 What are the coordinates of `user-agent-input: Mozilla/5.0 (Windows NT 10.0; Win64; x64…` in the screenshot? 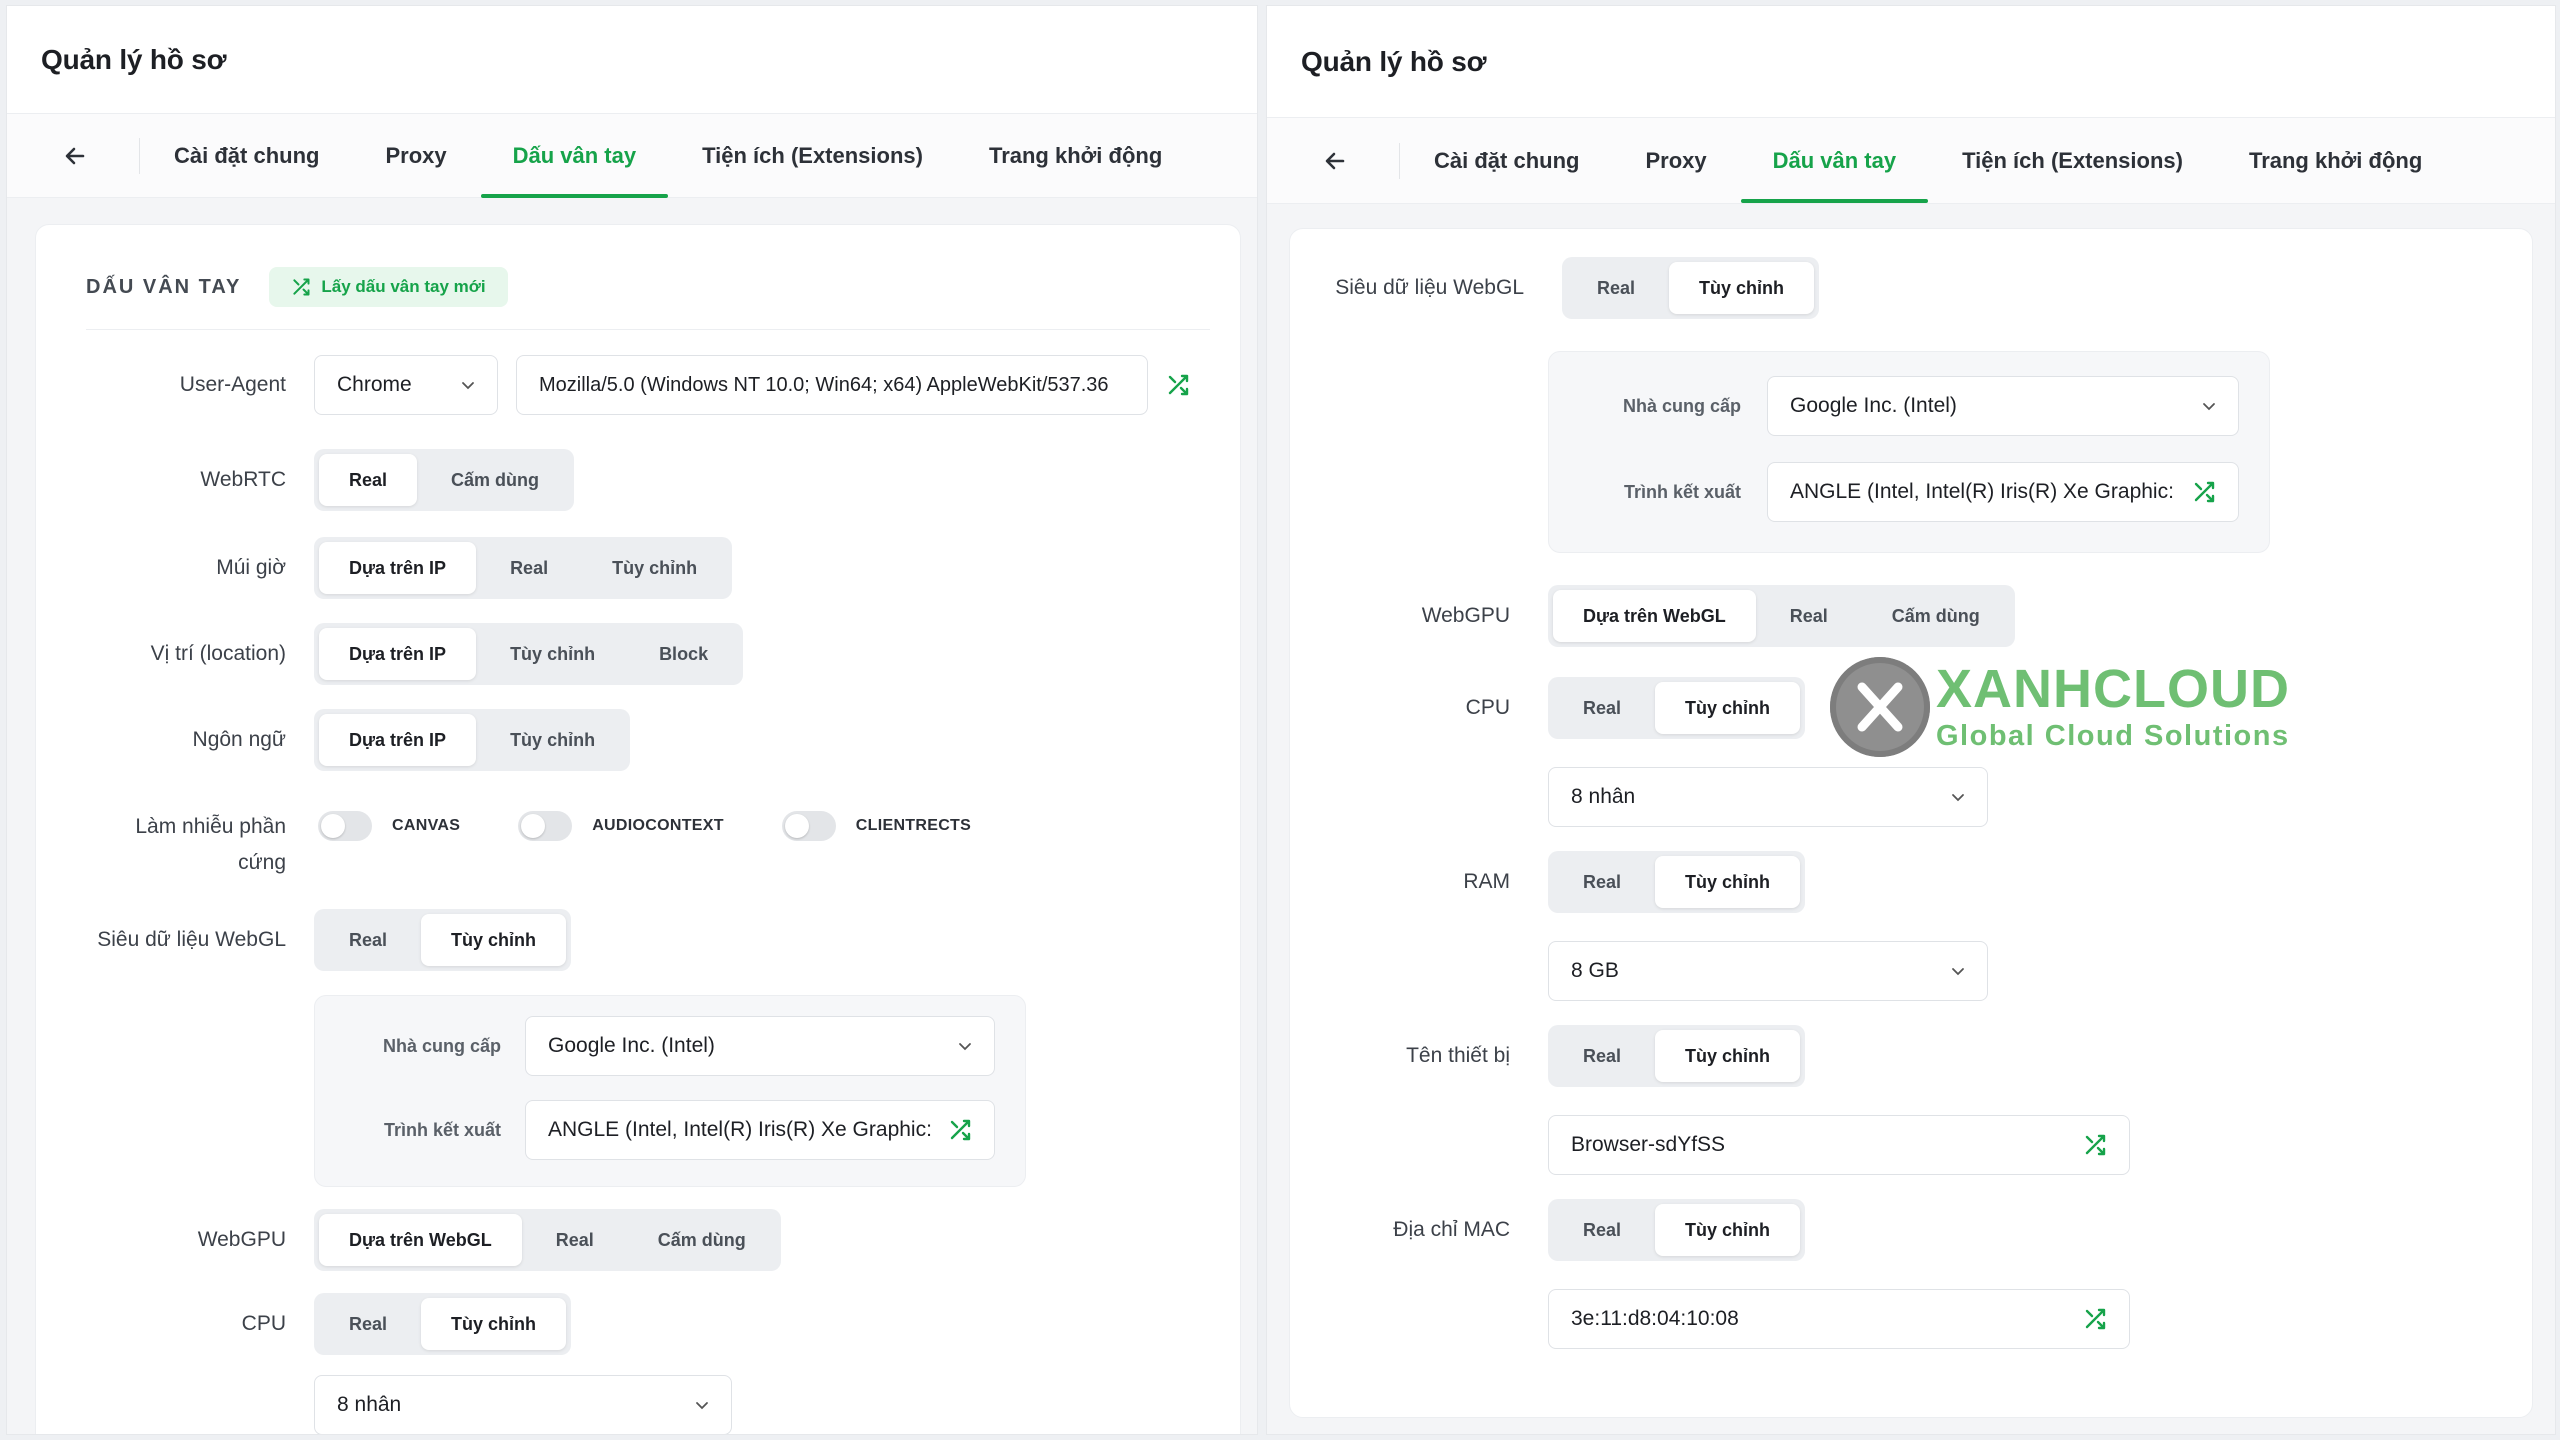 It's located at (832, 385).